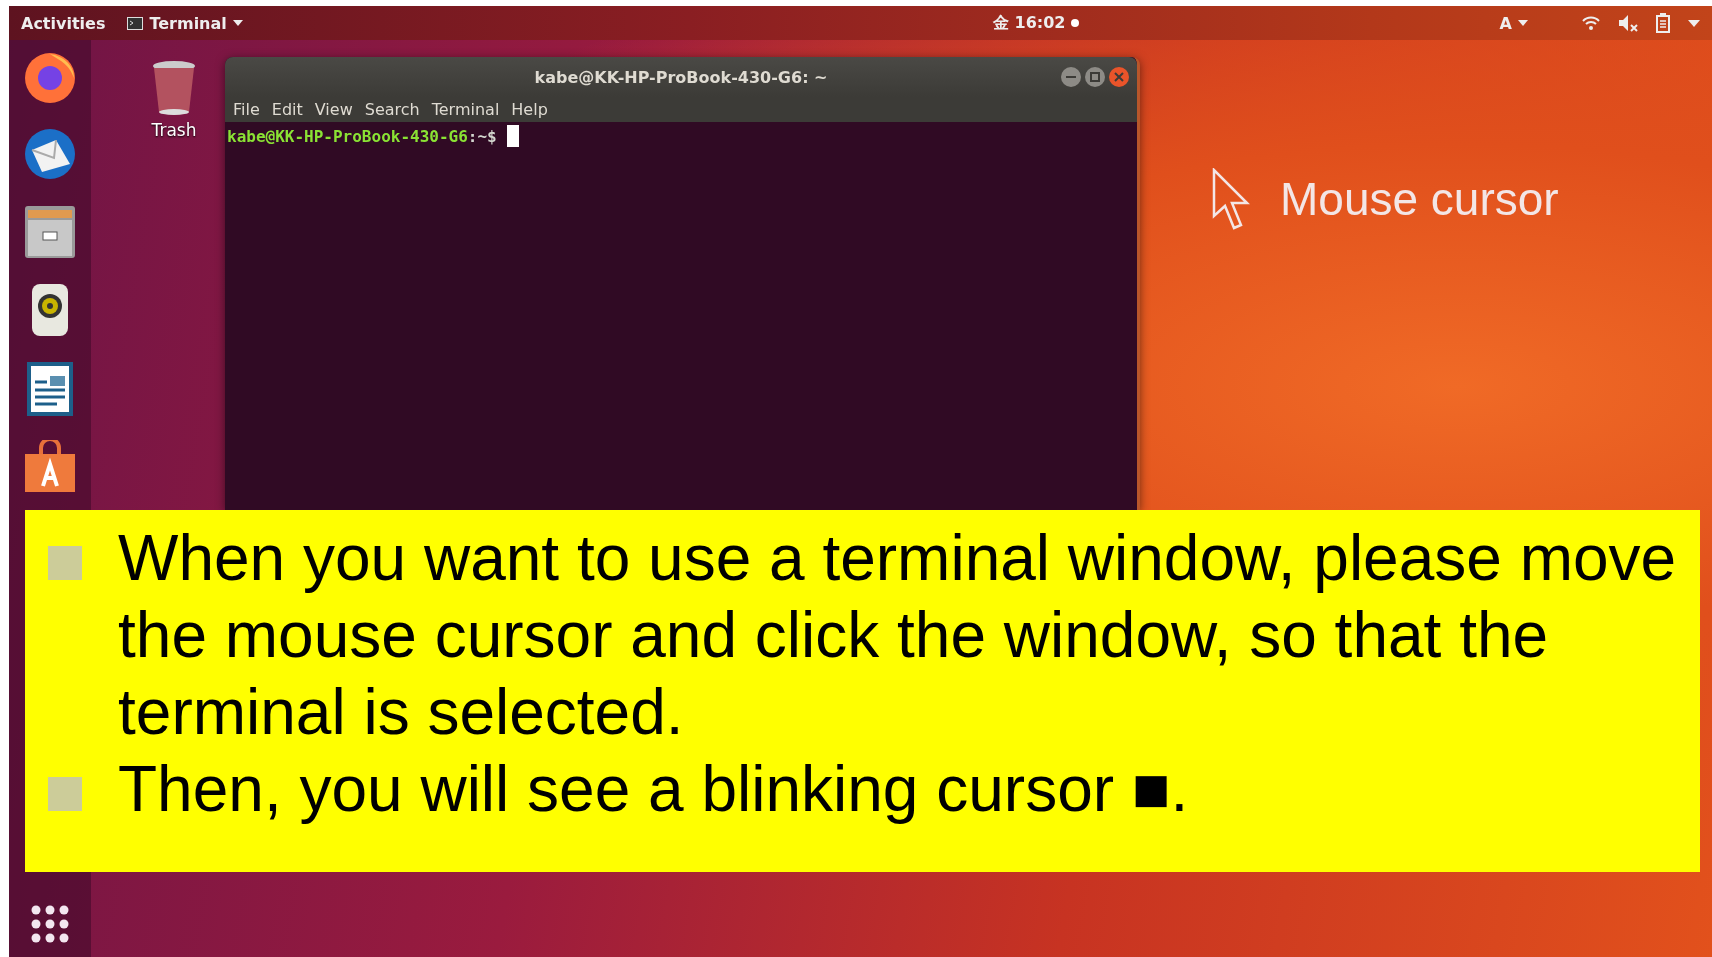  I want to click on annotation-label: Mouse cursor, so click(1419, 199).